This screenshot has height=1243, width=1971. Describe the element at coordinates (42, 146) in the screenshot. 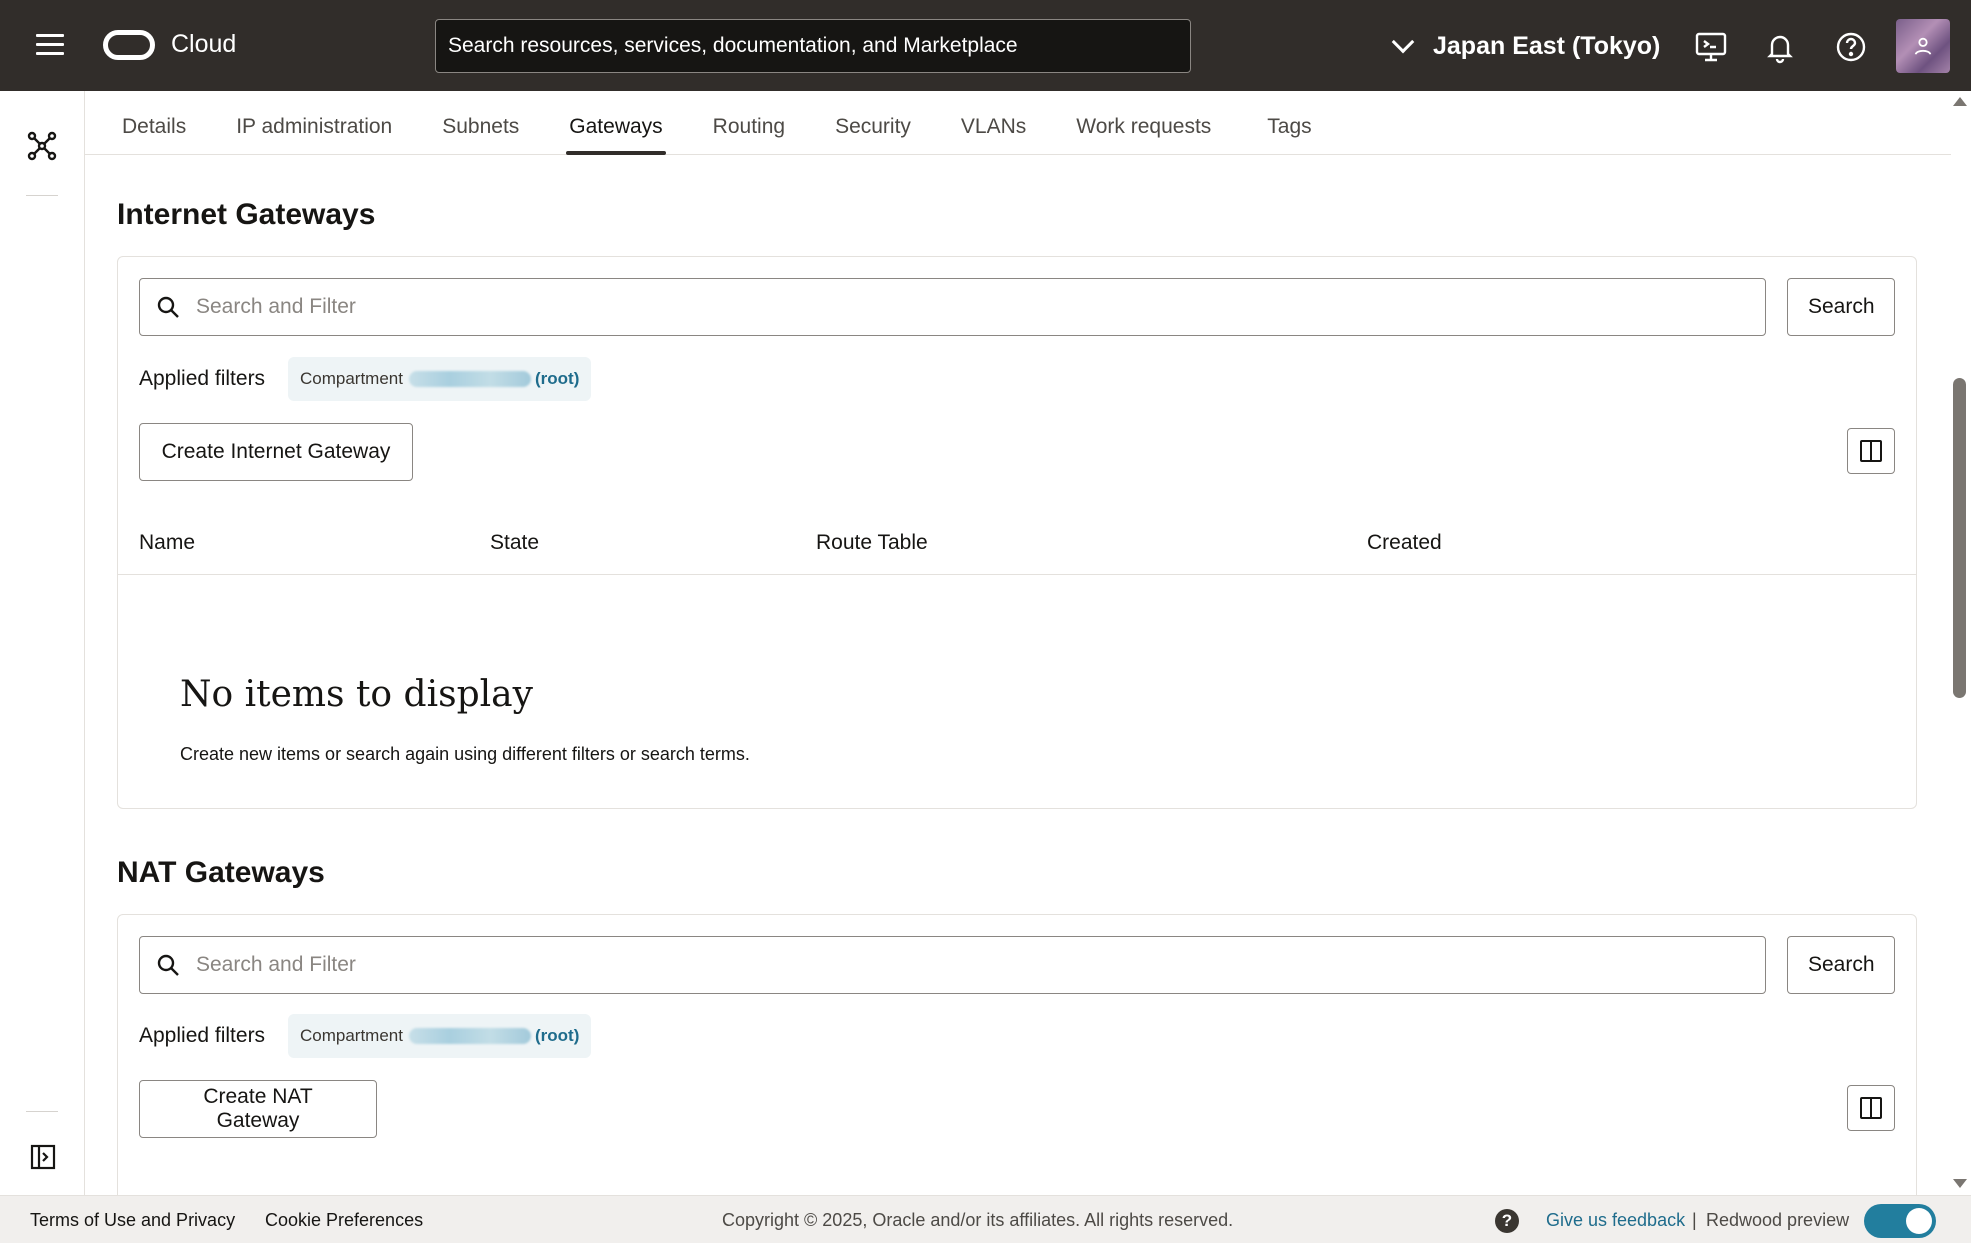

I see `networking-icon` at that location.